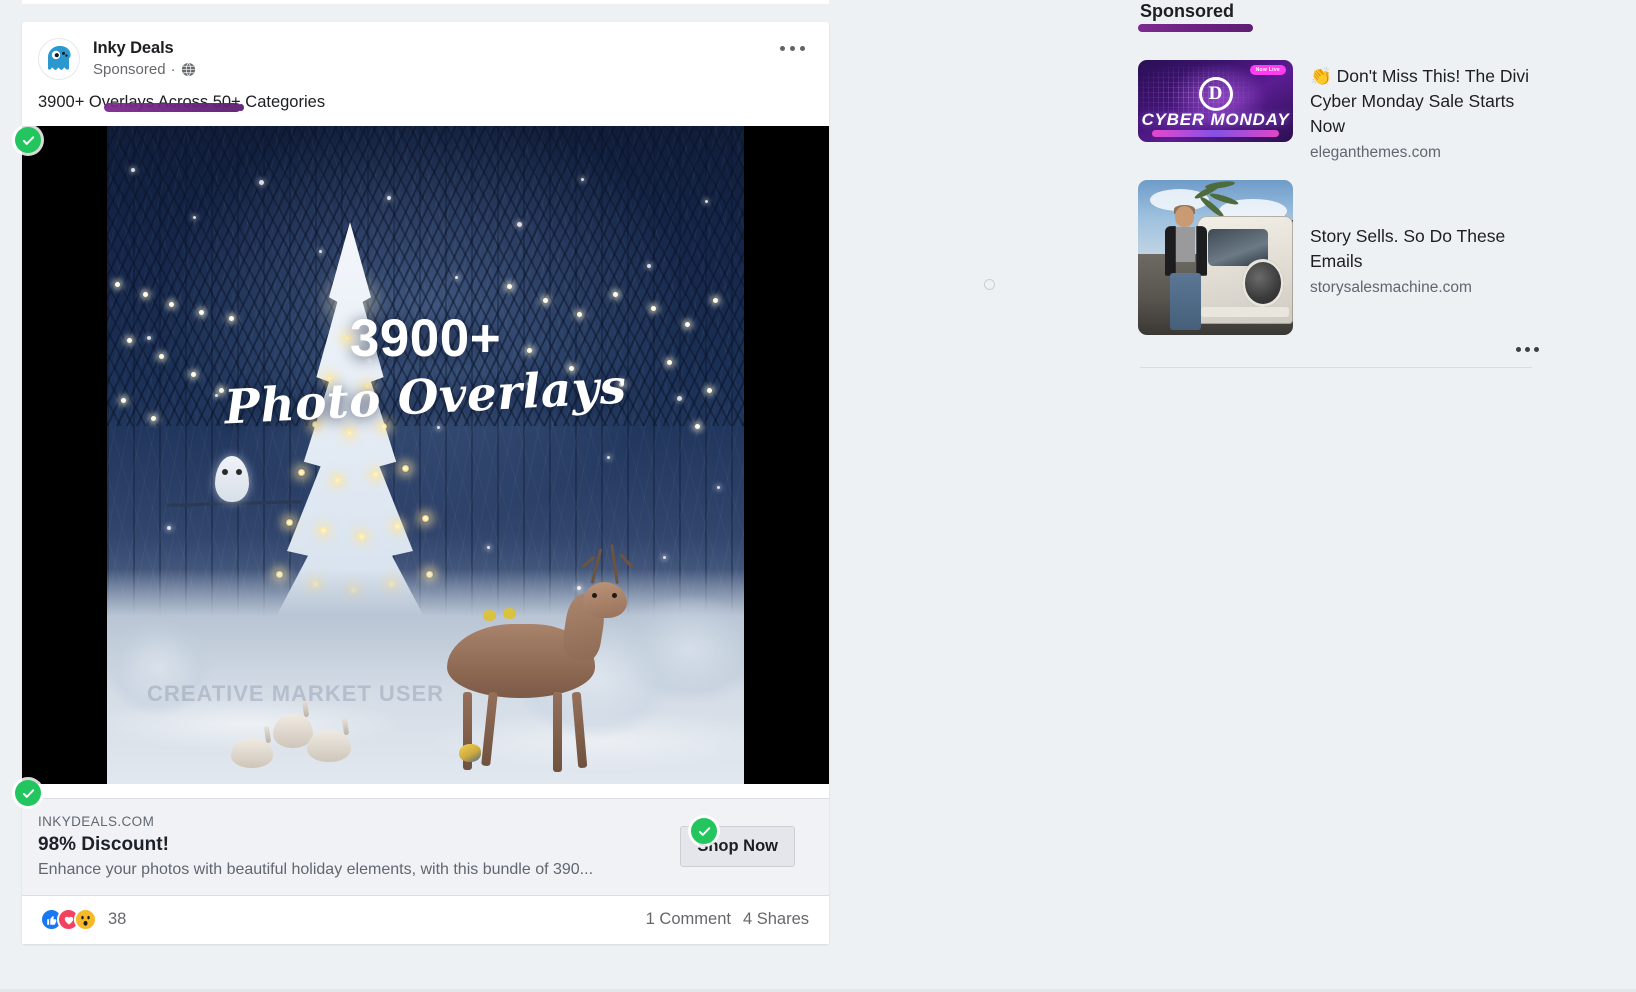 The image size is (1636, 992). Describe the element at coordinates (144, 48) in the screenshot. I see `page-name: Inky Deals` at that location.